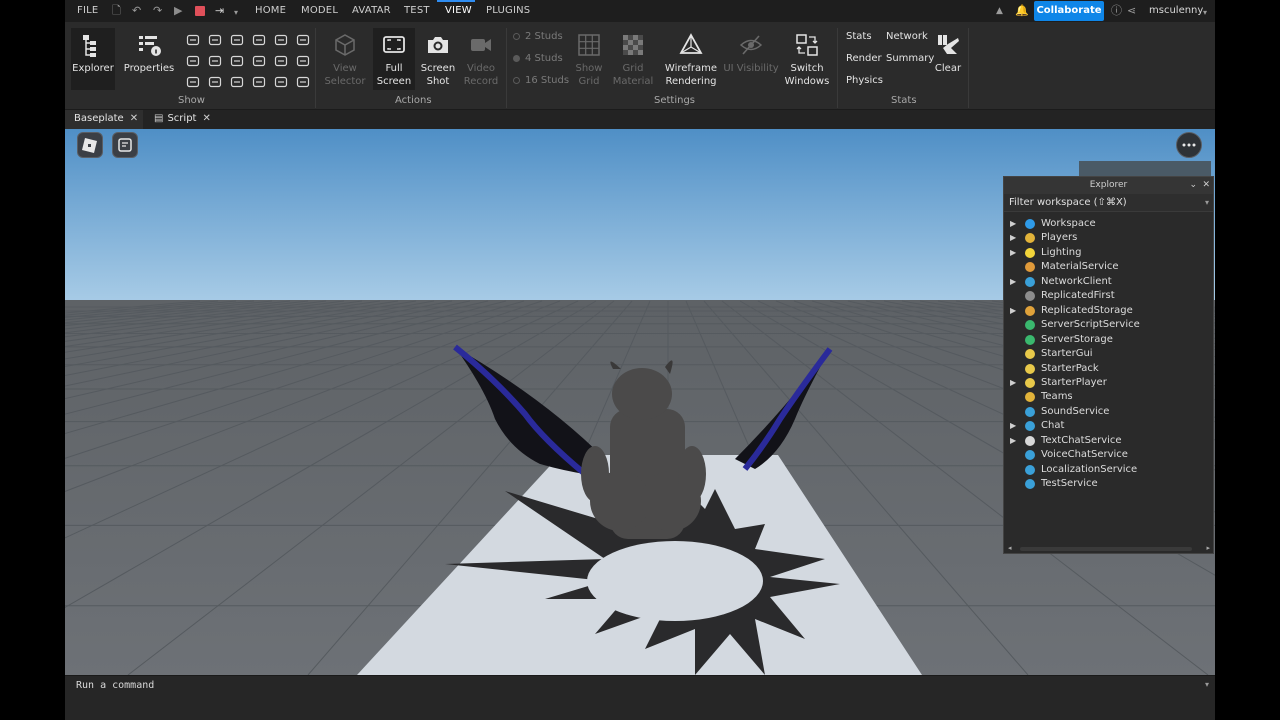 The width and height of the screenshot is (1280, 720). I want to click on explorer-item-workspace: ▶ Workspace, so click(1108, 224).